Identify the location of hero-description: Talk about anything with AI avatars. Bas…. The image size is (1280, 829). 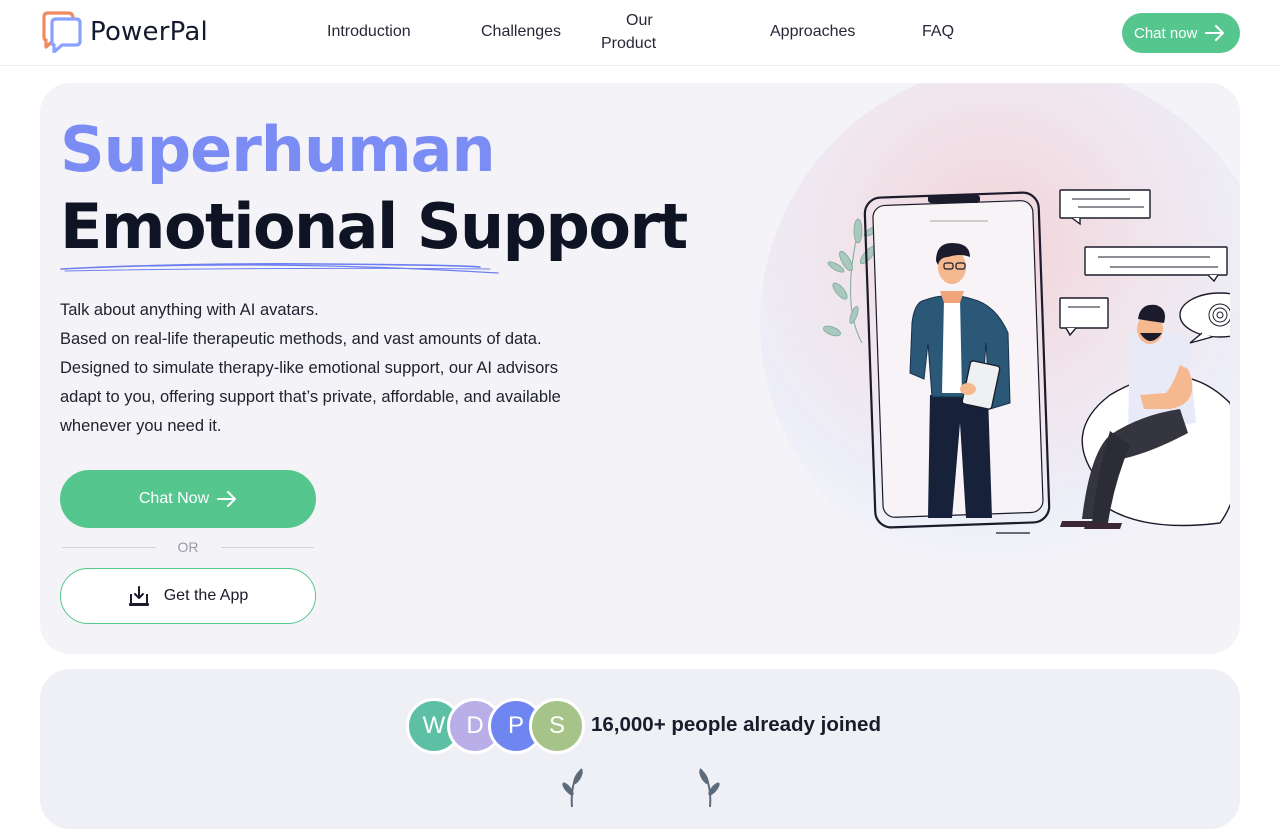
(330, 368).